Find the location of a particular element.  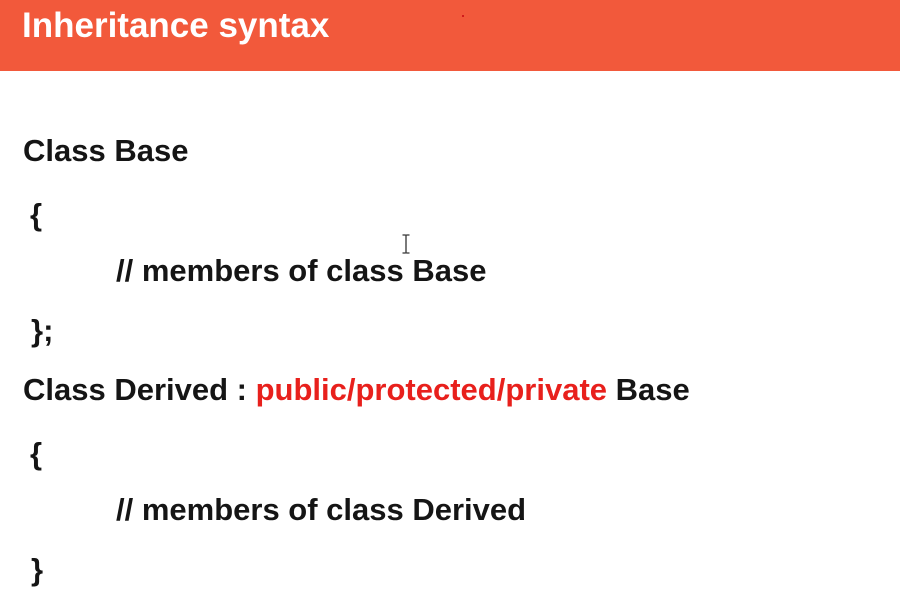

base-close-brace: }; is located at coordinates (42, 330).